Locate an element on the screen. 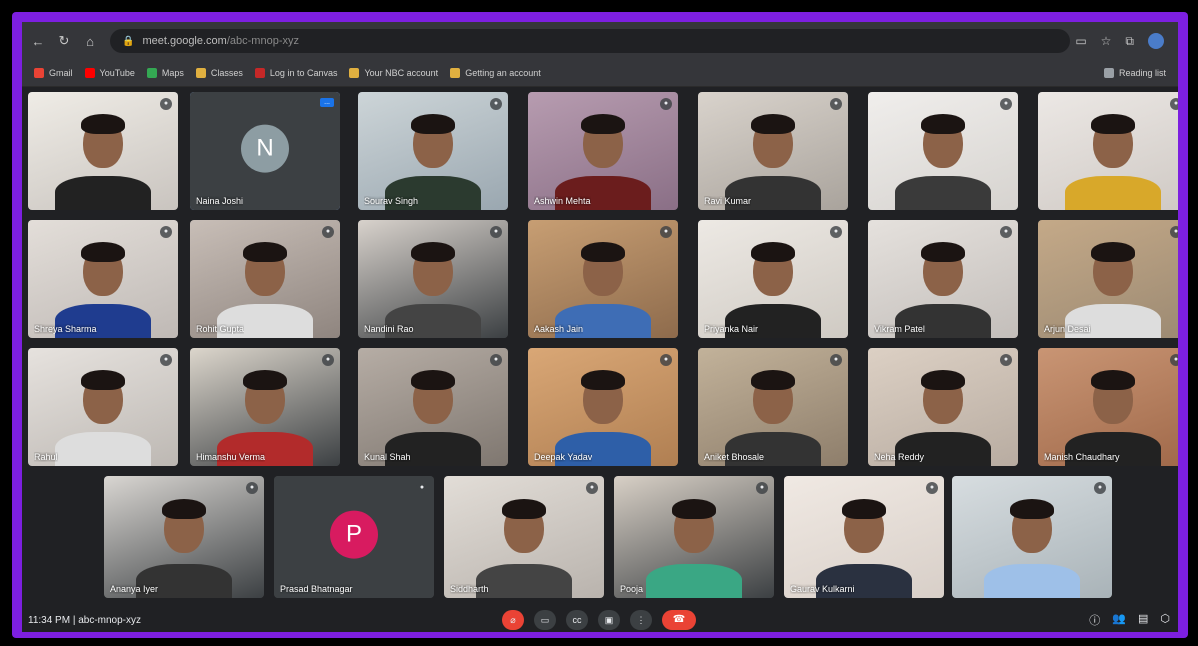 The image size is (1198, 646). present-button: ▣ is located at coordinates (609, 620).